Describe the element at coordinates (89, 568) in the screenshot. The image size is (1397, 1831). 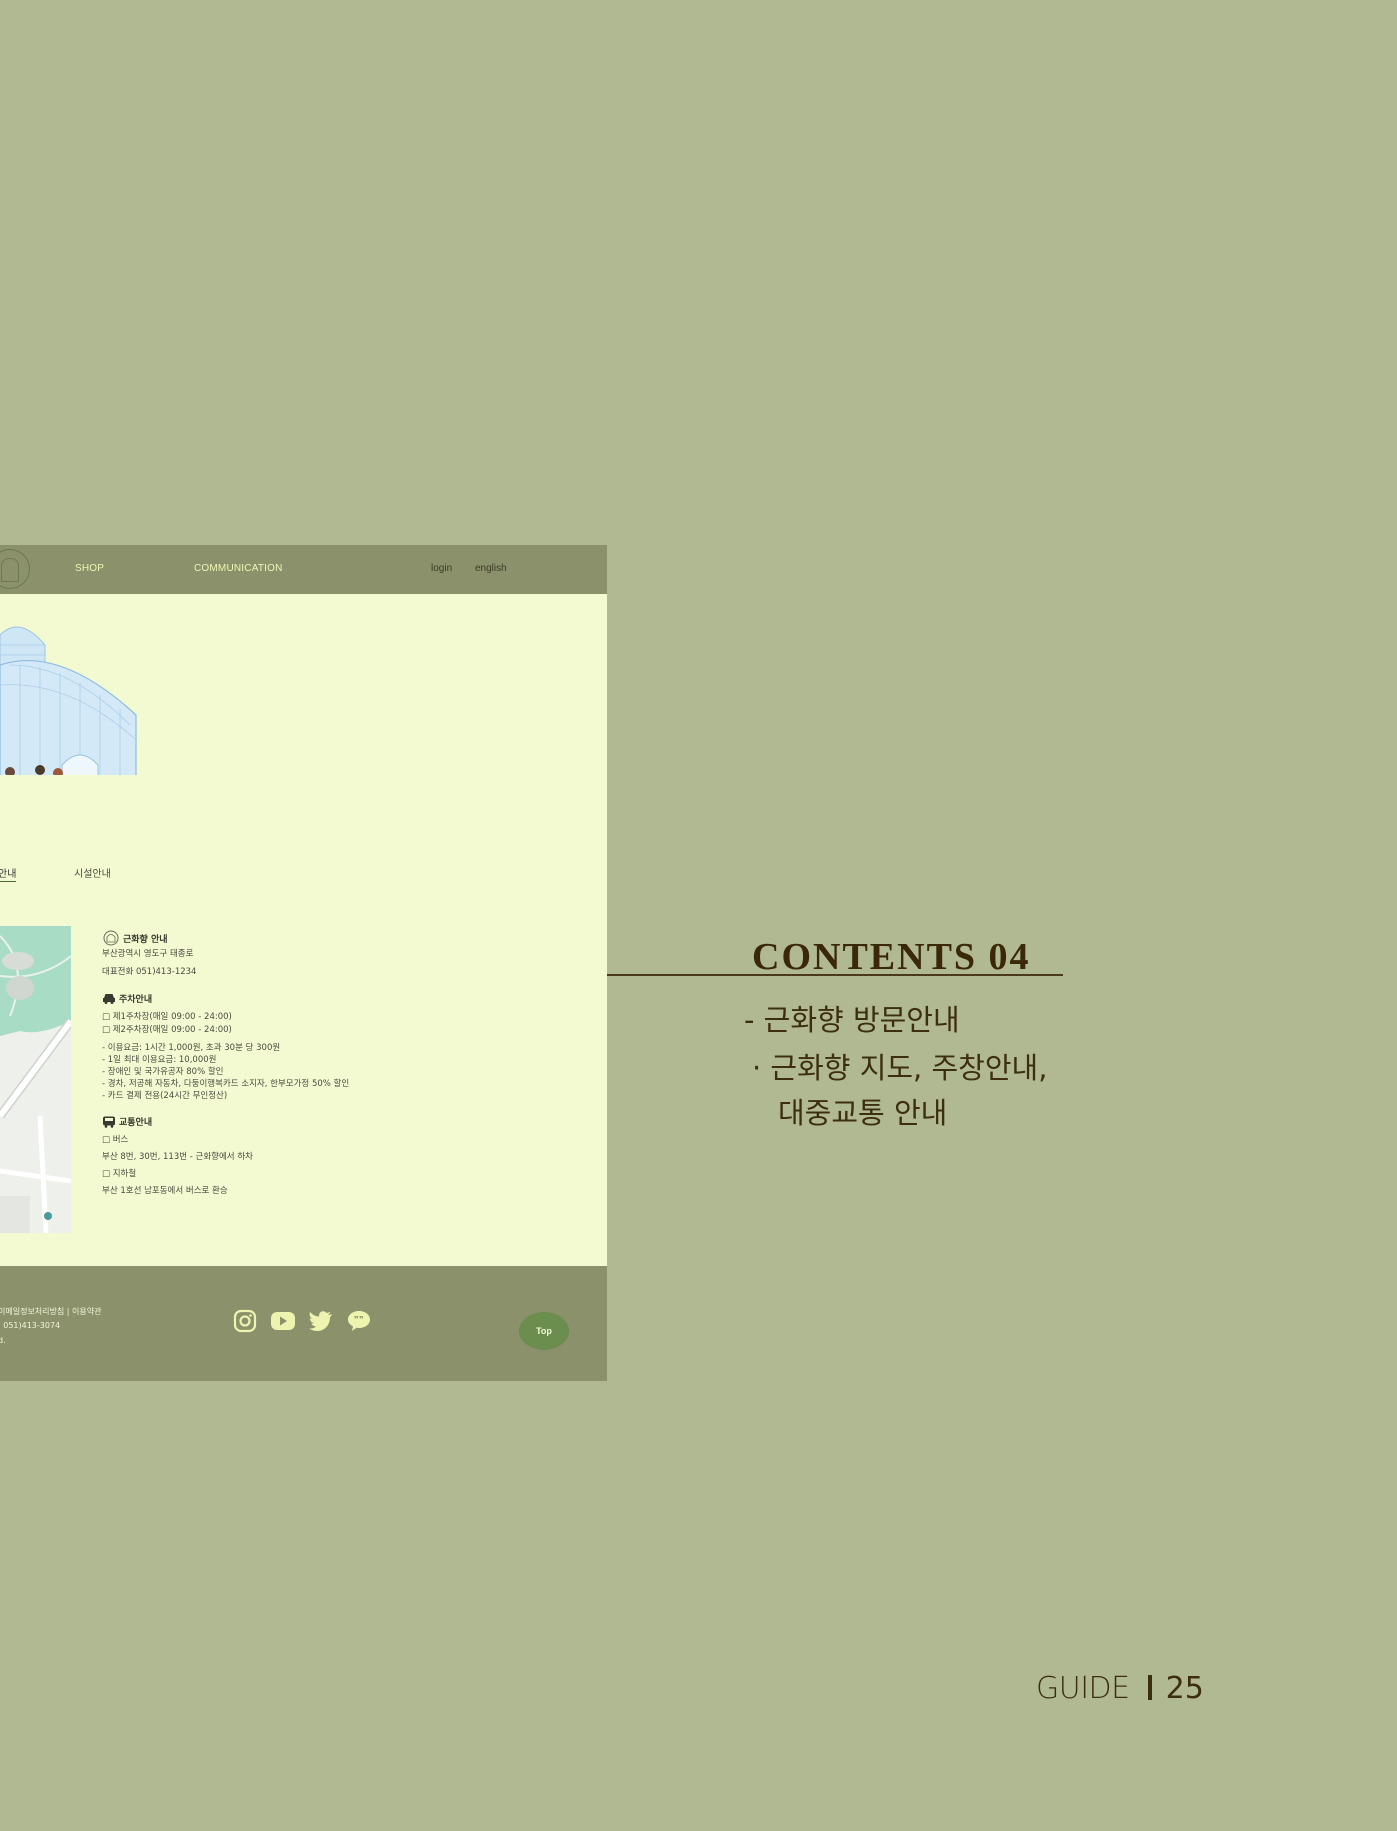
I see `nav-shop: SHOP` at that location.